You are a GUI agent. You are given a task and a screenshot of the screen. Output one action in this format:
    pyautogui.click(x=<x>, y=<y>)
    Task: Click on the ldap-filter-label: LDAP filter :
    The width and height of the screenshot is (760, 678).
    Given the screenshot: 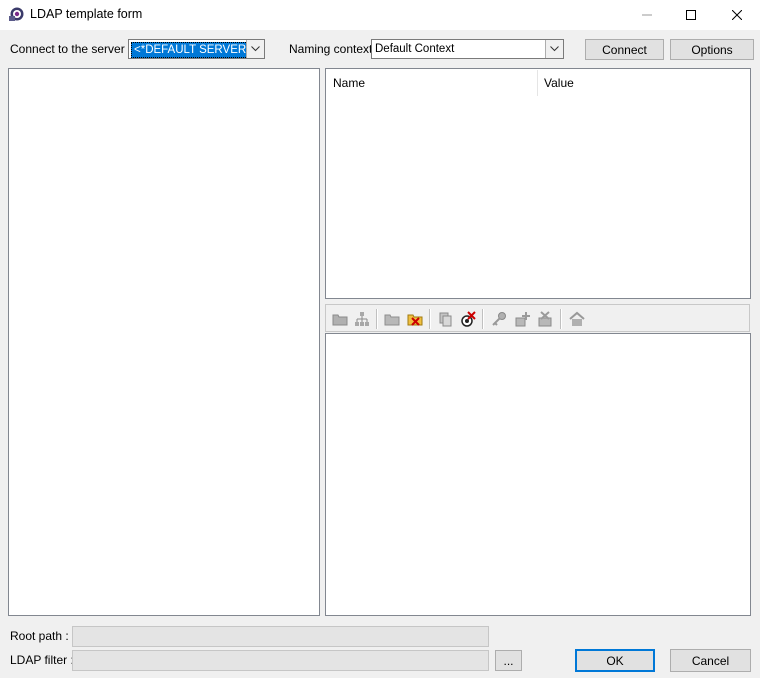 What is the action you would take?
    pyautogui.click(x=42, y=660)
    